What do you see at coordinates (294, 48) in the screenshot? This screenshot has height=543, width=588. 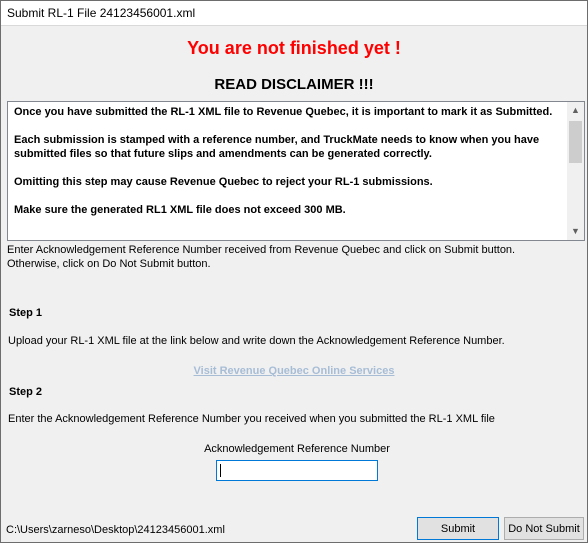 I see `warning-message: You are not finished yet !` at bounding box center [294, 48].